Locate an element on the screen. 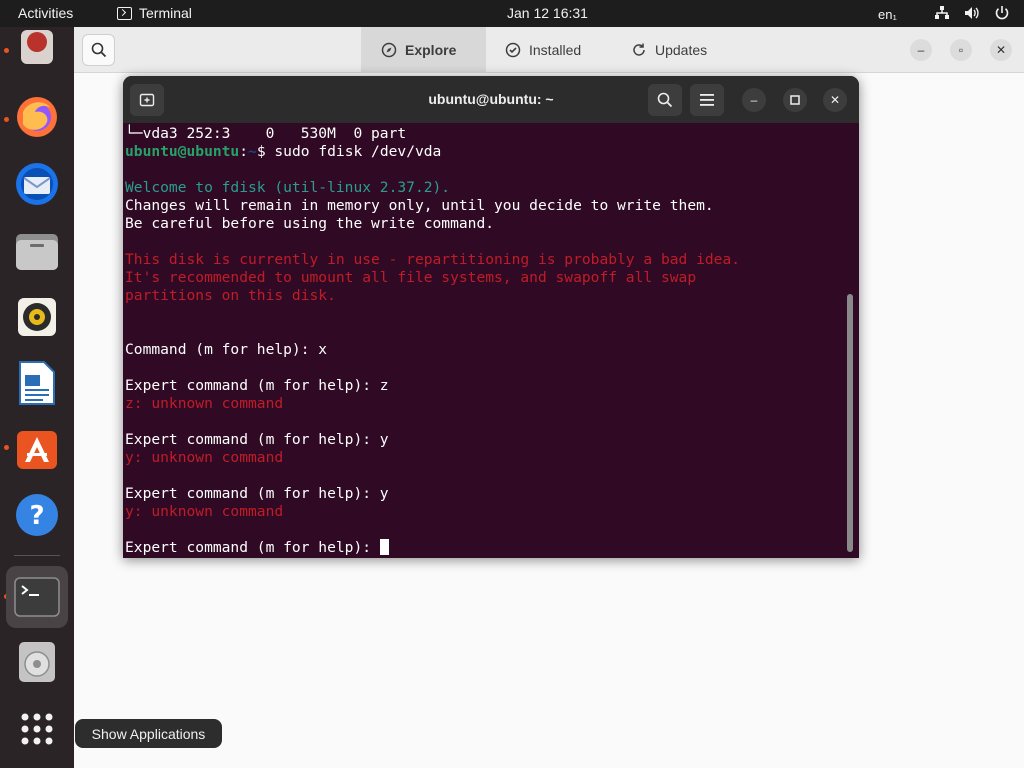  help-icon: ? is located at coordinates (37, 515).